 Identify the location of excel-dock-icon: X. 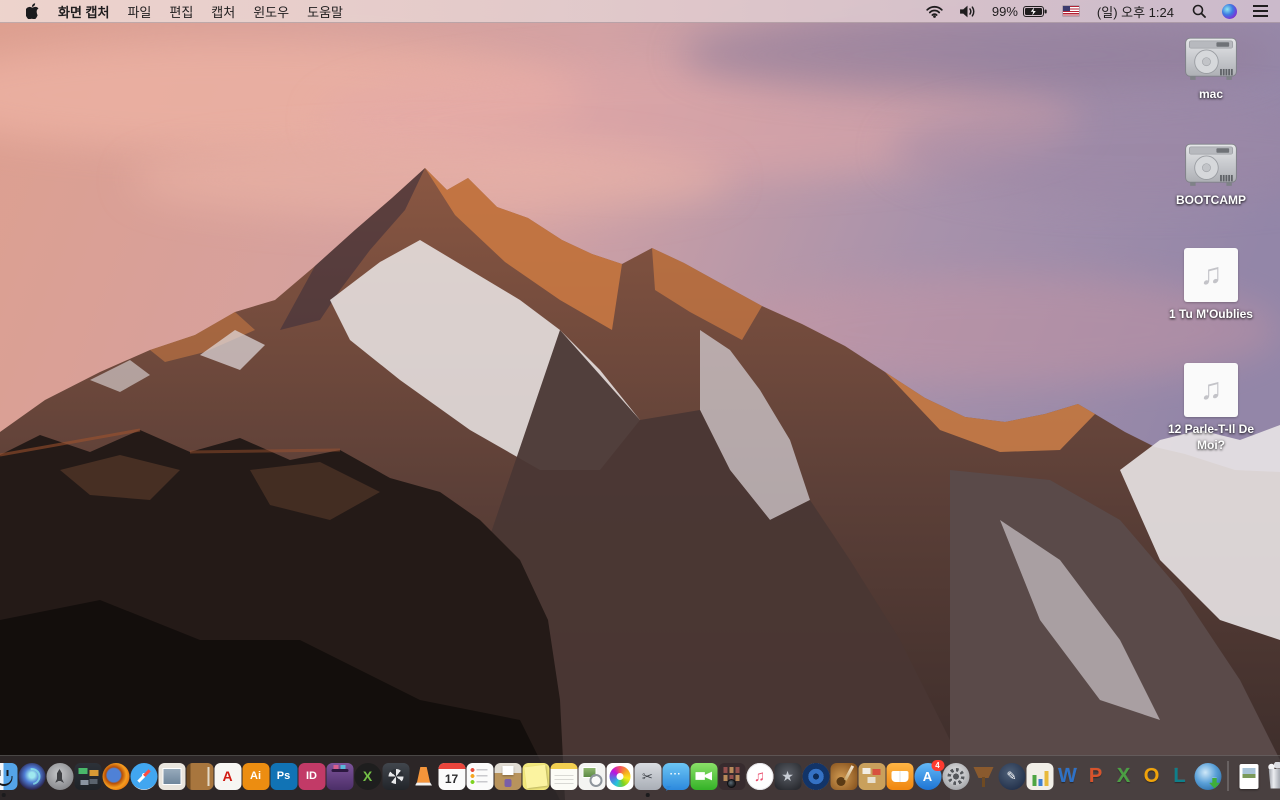
(1123, 776).